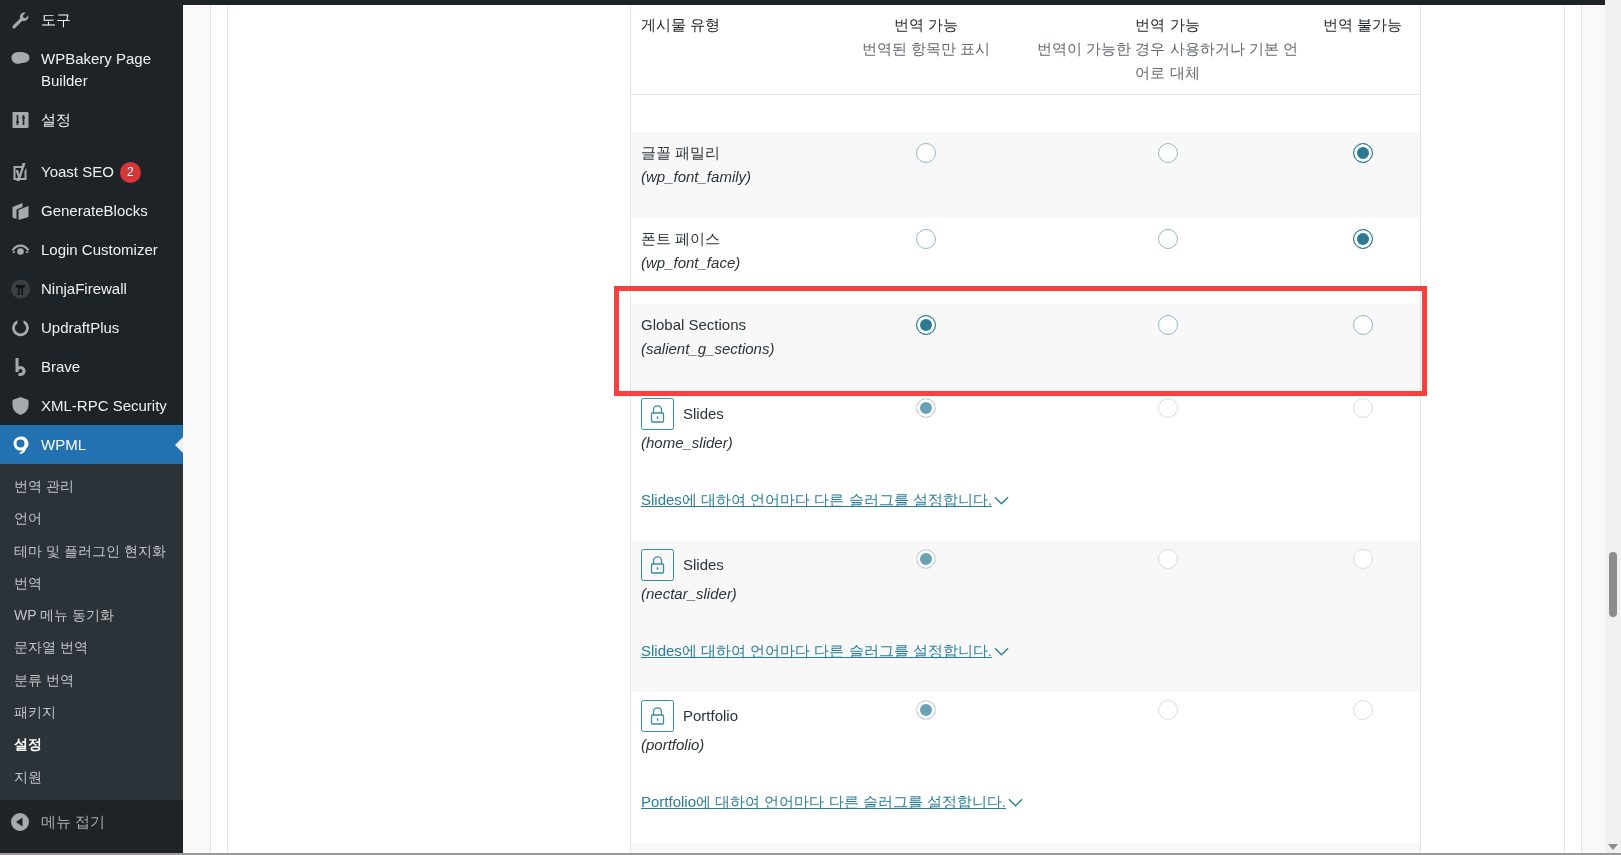 The width and height of the screenshot is (1621, 855). What do you see at coordinates (708, 349) in the screenshot?
I see `post-type-slug: (salient_g_sections)` at bounding box center [708, 349].